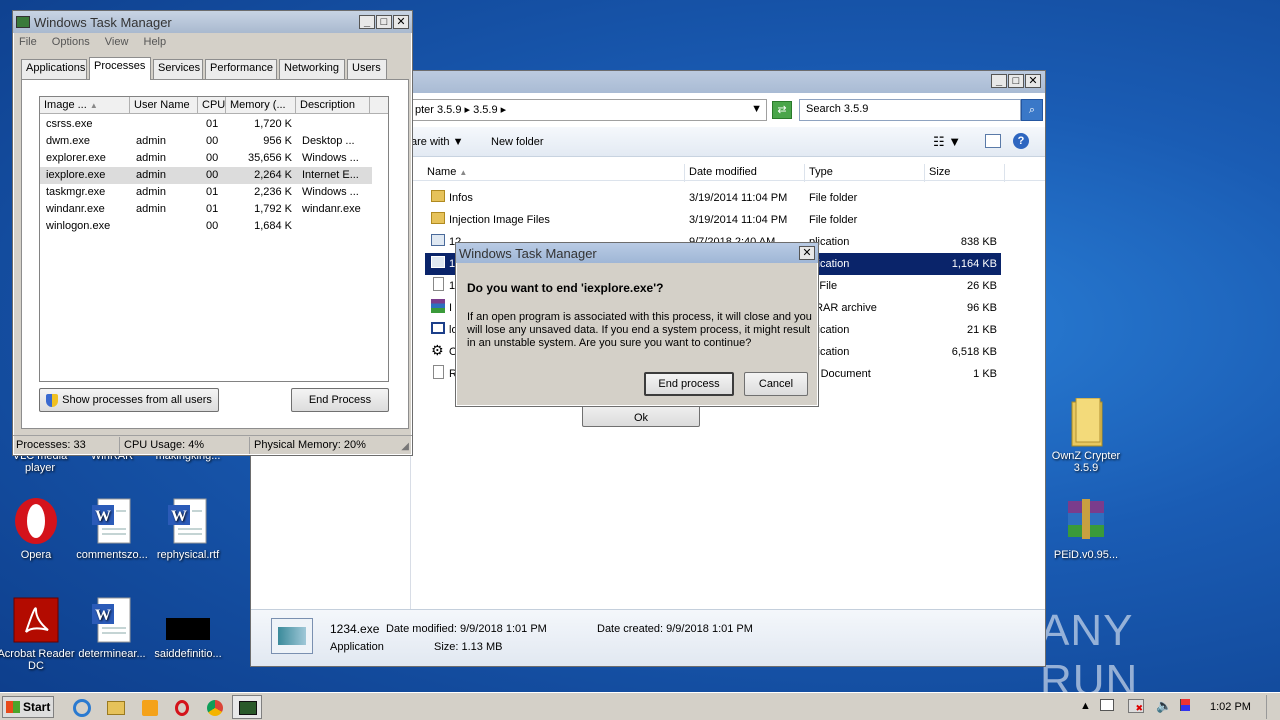 This screenshot has height=720, width=1280. Describe the element at coordinates (28, 42) in the screenshot. I see `menu-file: File` at that location.